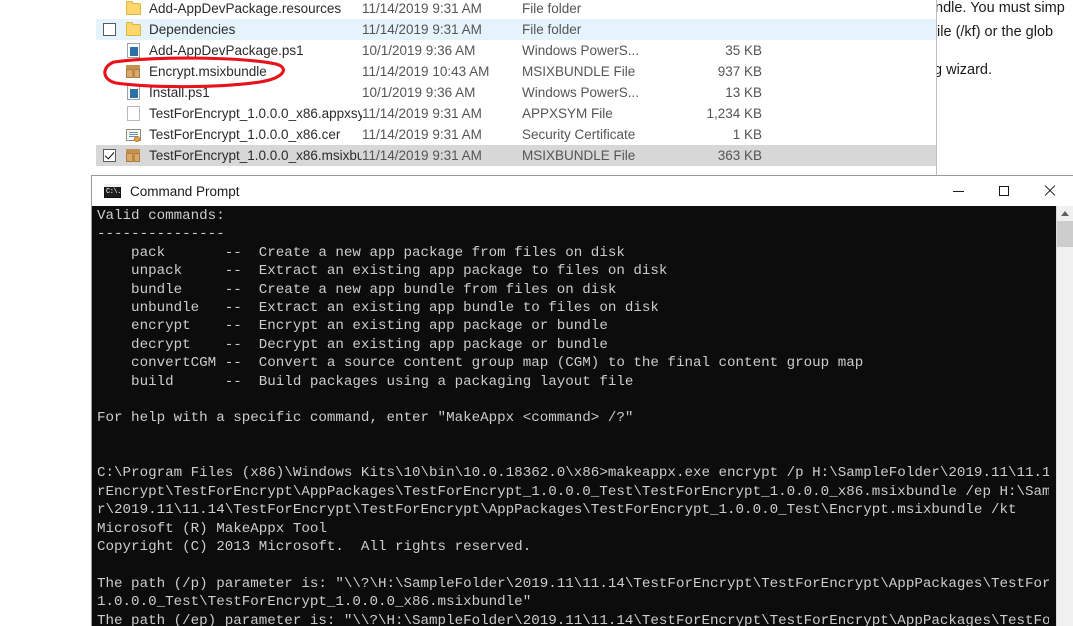 Image resolution: width=1073 pixels, height=626 pixels. I want to click on certificate-icon, so click(133, 135).